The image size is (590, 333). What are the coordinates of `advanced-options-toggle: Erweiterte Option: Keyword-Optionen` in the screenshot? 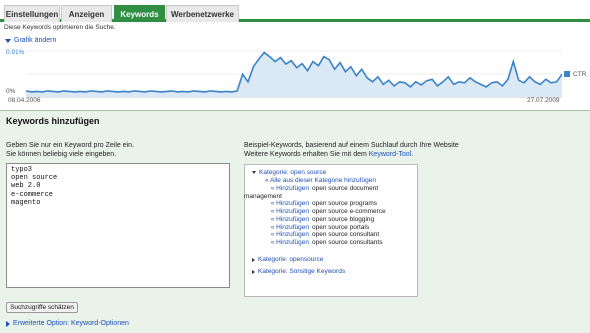 It's located at (67, 323).